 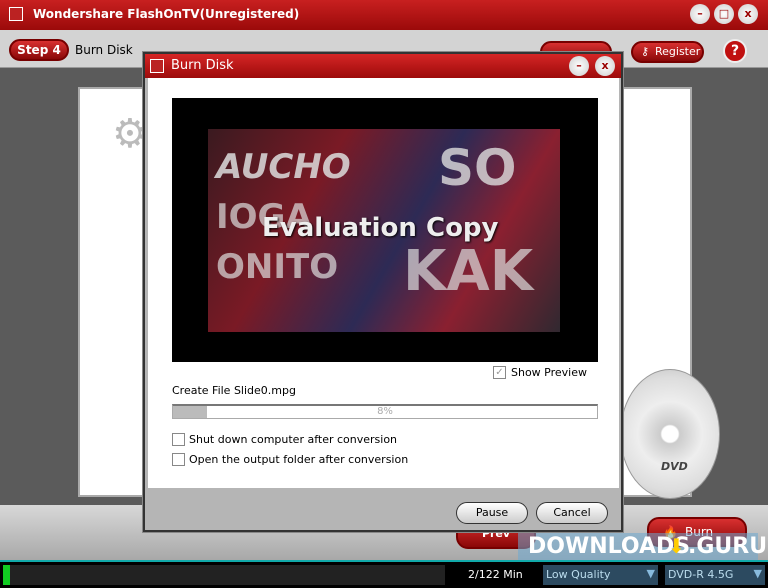 What do you see at coordinates (572, 513) in the screenshot?
I see `cancel-button: Cancel` at bounding box center [572, 513].